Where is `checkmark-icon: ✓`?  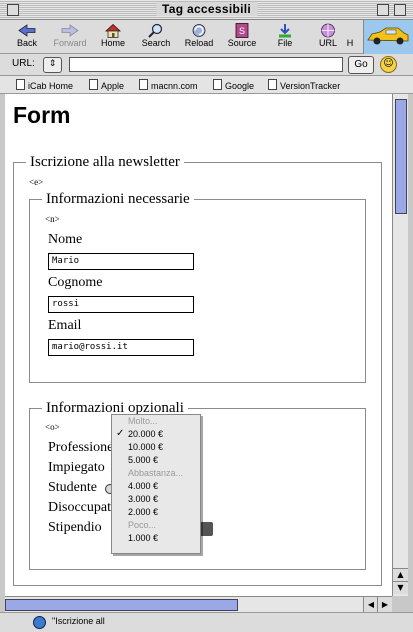 checkmark-icon: ✓ is located at coordinates (120, 433).